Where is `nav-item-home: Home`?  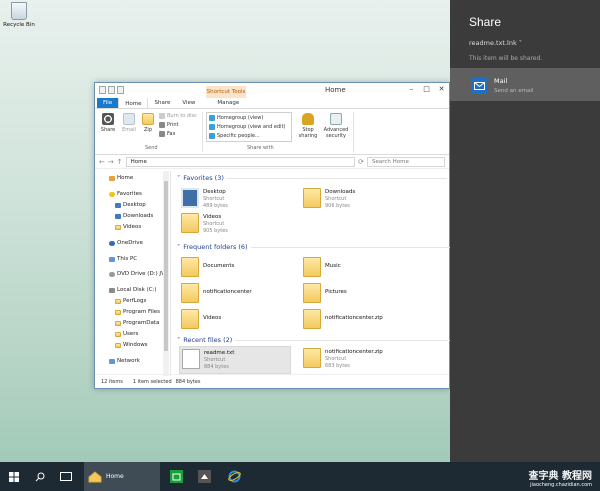
nav-item-home: Home is located at coordinates (121, 178).